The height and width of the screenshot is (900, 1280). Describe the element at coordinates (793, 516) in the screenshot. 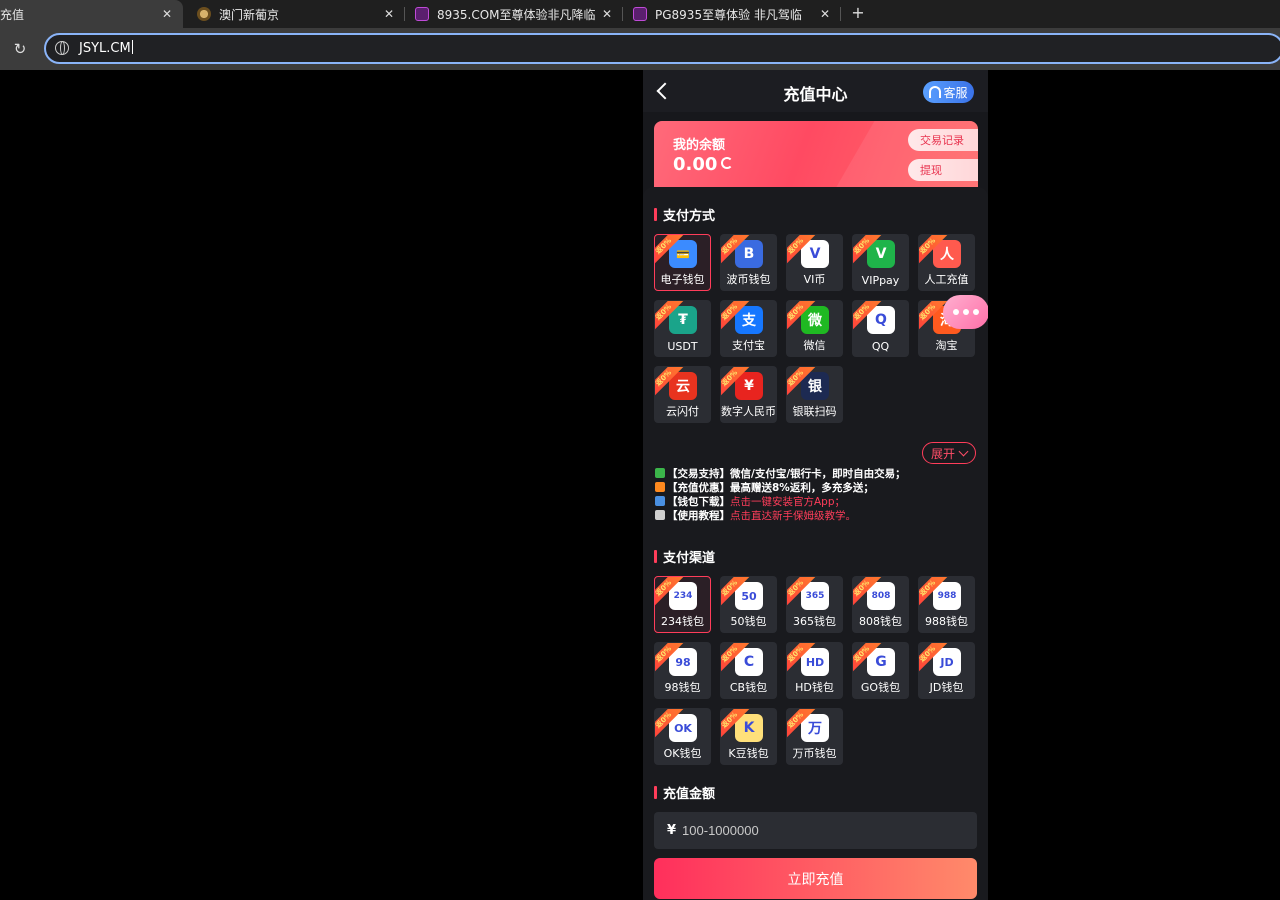

I see `note-link: 点击直达新手保姆级教学。` at that location.